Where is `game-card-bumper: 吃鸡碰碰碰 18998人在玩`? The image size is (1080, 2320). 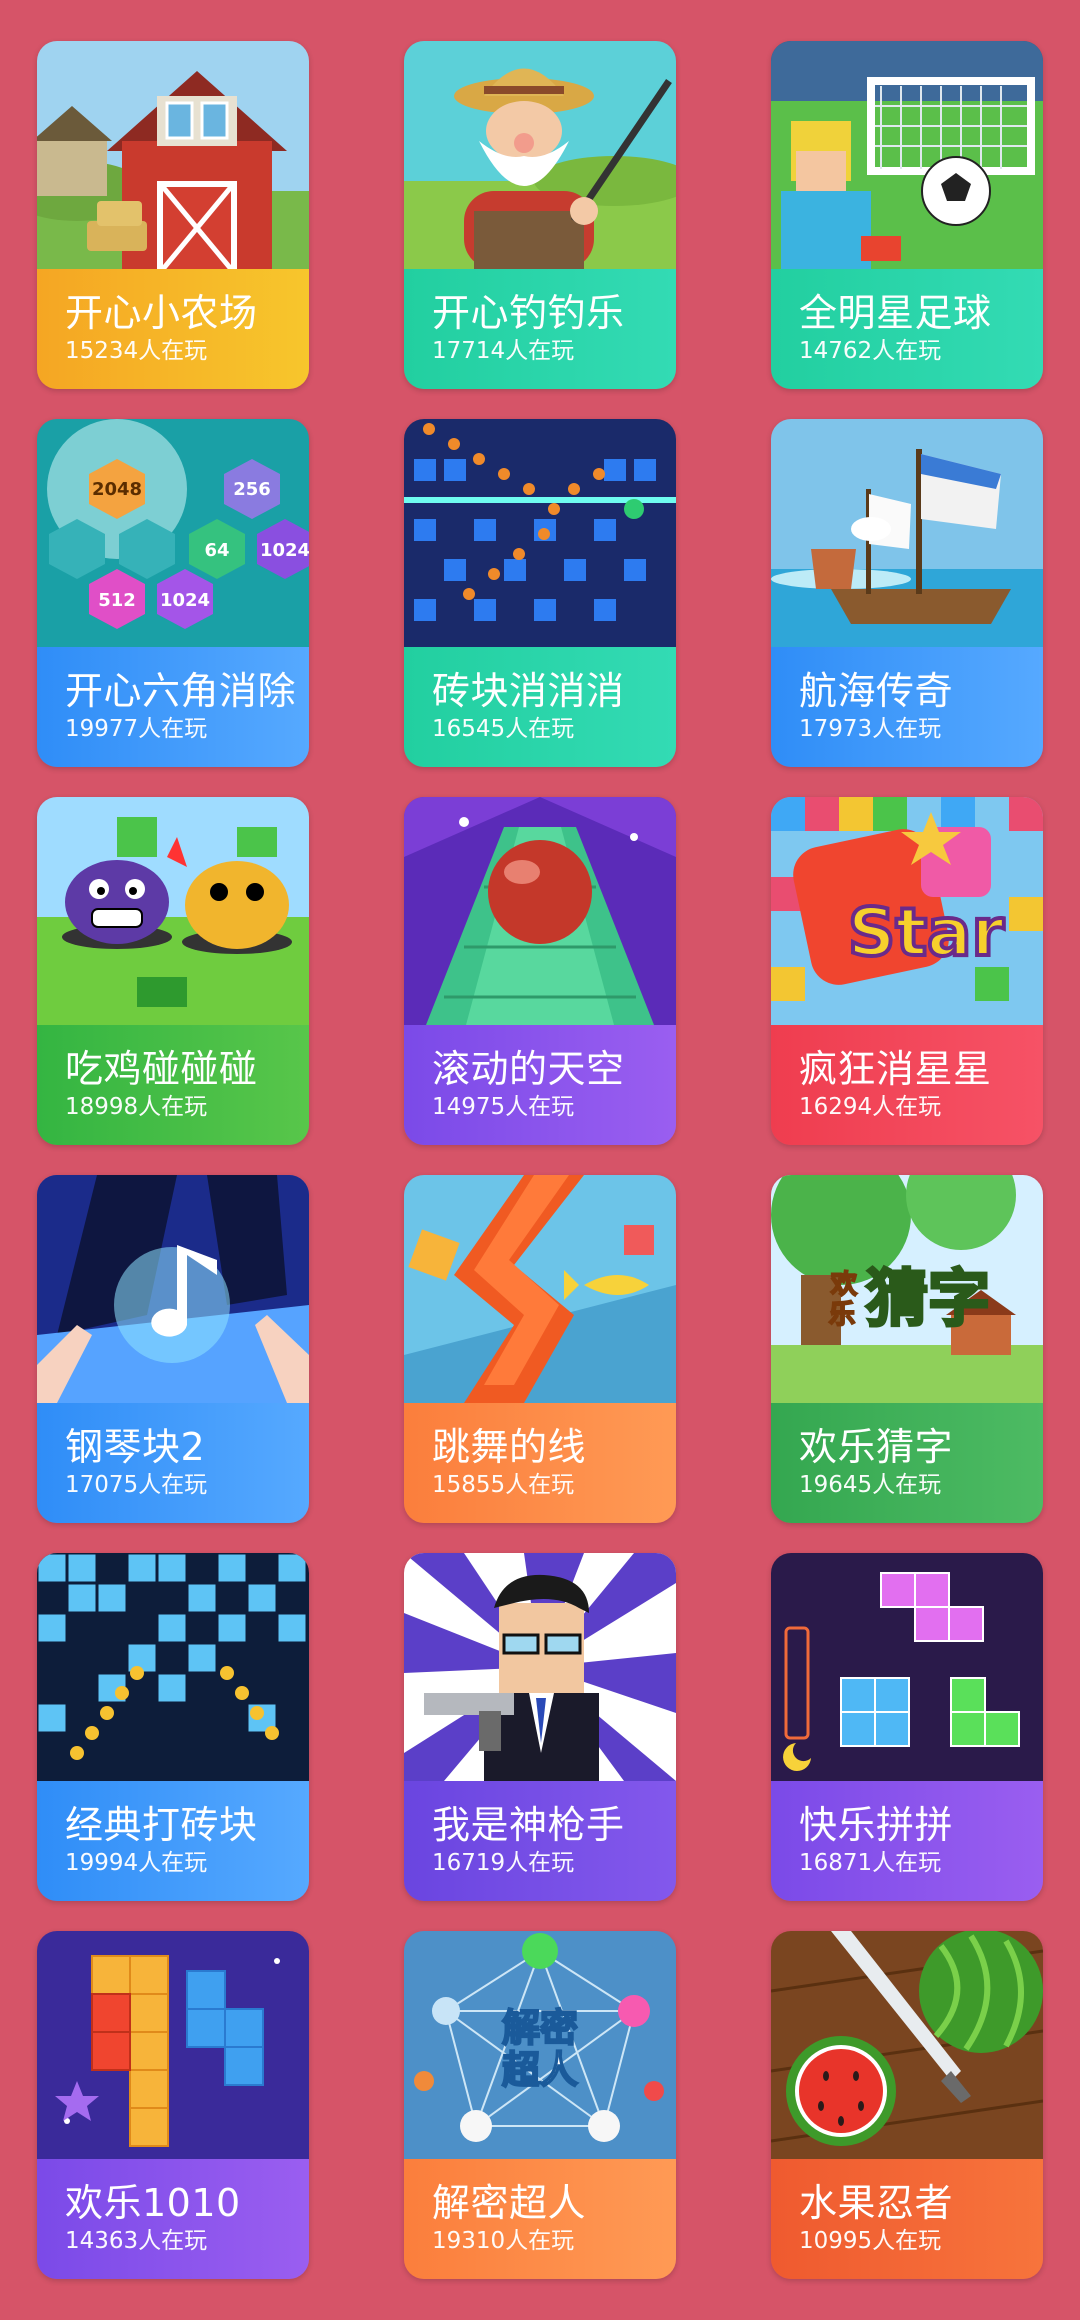 game-card-bumper: 吃鸡碰碰碰 18998人在玩 is located at coordinates (173, 971).